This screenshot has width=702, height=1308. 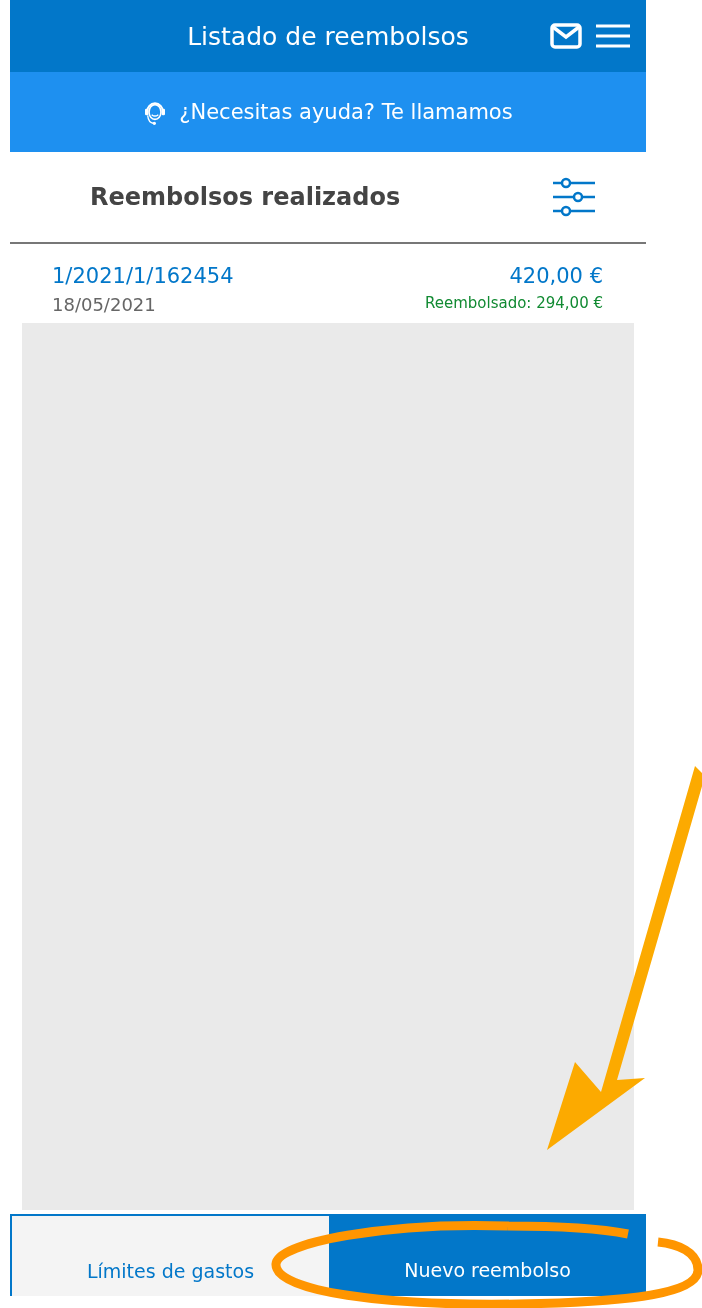 I want to click on refund-date: 18/05/2021, so click(x=104, y=304).